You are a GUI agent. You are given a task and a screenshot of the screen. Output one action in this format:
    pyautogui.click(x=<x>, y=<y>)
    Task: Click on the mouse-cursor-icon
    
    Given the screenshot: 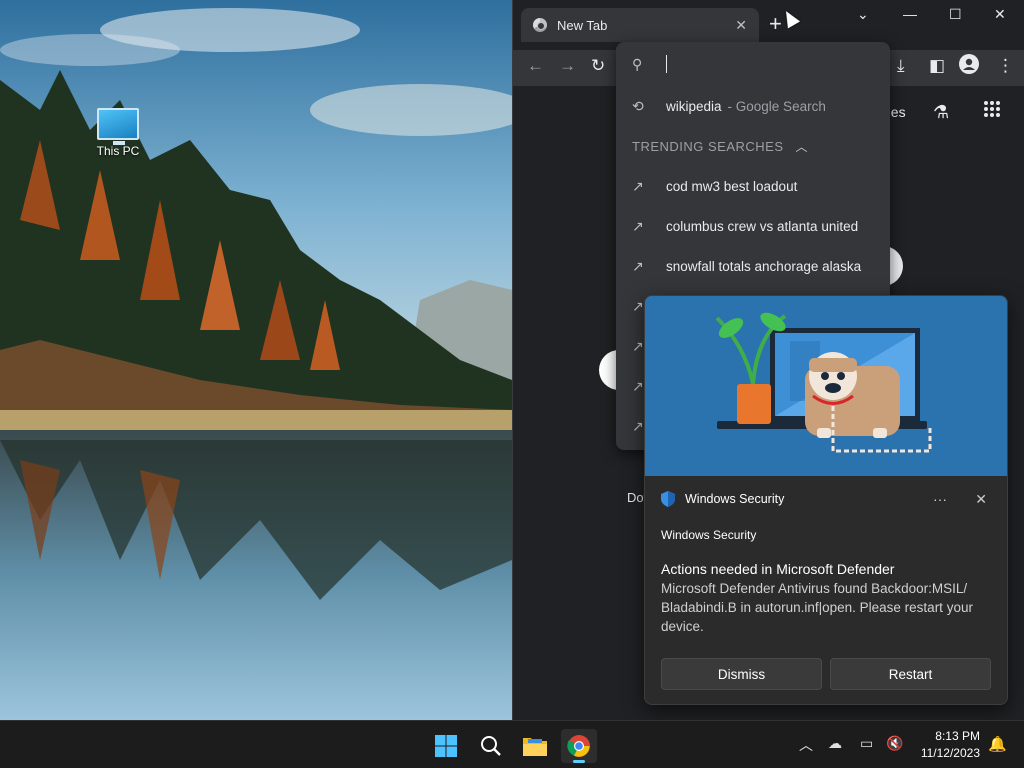 What is the action you would take?
    pyautogui.click(x=790, y=18)
    